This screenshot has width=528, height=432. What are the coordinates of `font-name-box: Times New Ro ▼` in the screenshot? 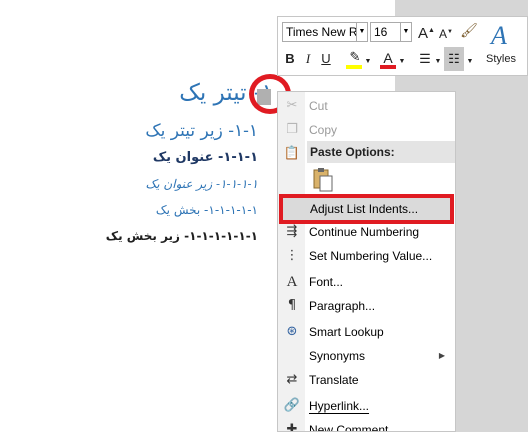 It's located at (325, 32).